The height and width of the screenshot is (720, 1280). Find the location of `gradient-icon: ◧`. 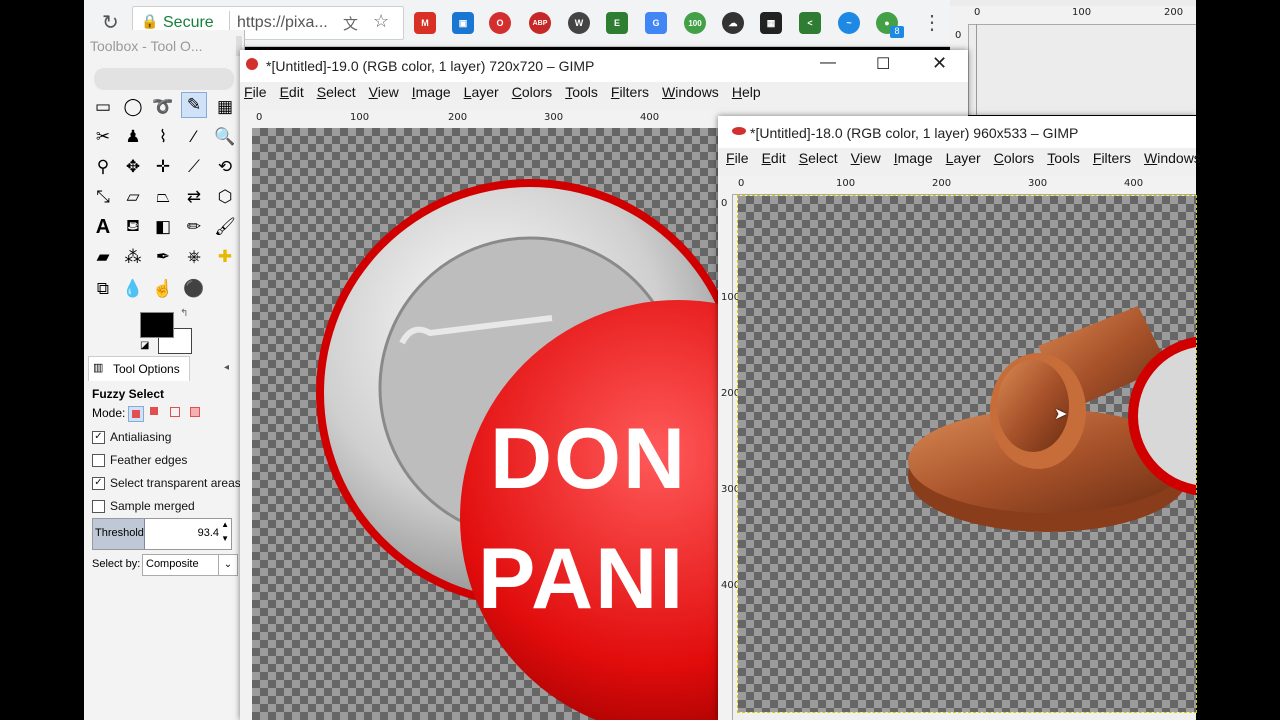

gradient-icon: ◧ is located at coordinates (163, 227).